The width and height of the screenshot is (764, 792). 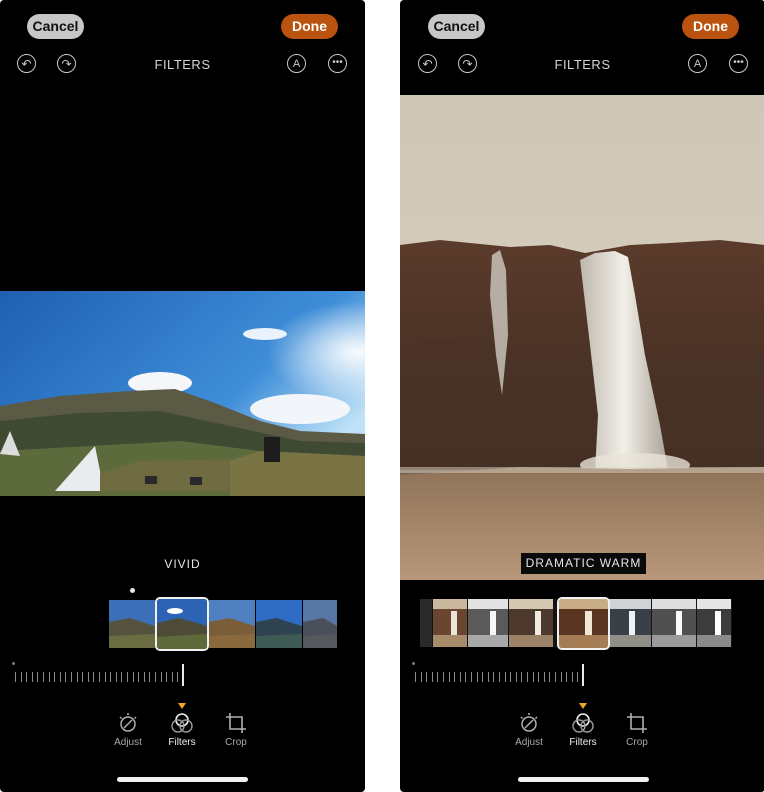 What do you see at coordinates (132, 590) in the screenshot?
I see `original-indicator-dot` at bounding box center [132, 590].